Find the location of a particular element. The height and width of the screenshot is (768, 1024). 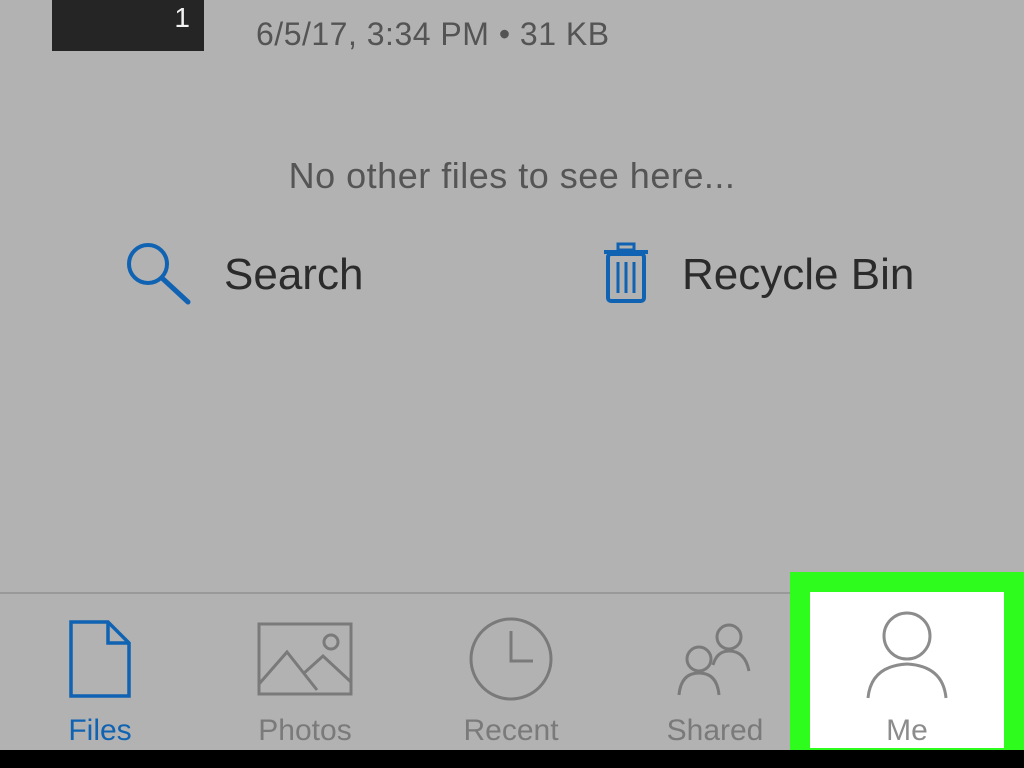

tab-me-label: Me is located at coordinates (907, 730).